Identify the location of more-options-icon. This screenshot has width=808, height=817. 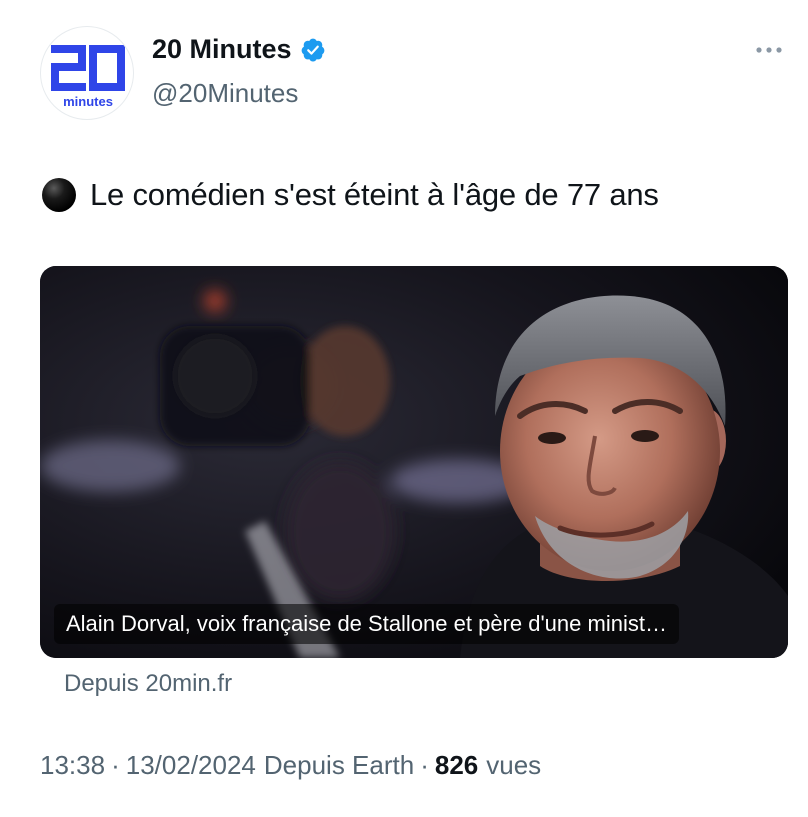
(769, 50).